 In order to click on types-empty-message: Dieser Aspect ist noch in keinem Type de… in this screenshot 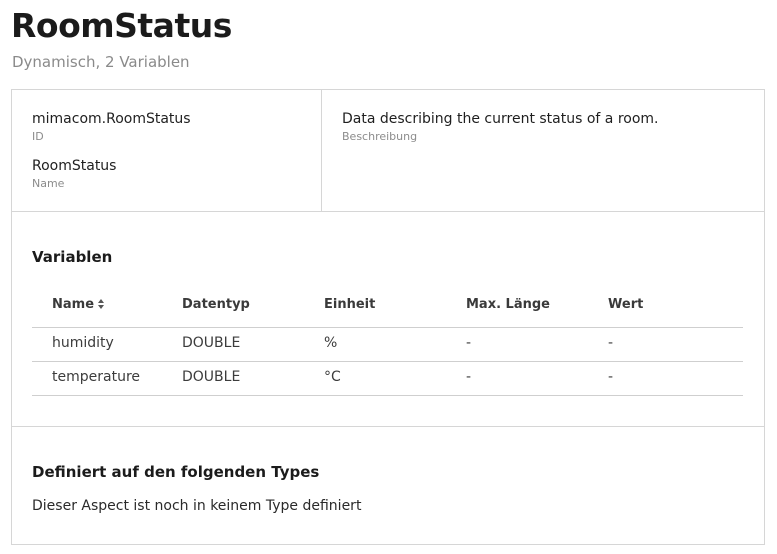, I will do `click(197, 506)`.